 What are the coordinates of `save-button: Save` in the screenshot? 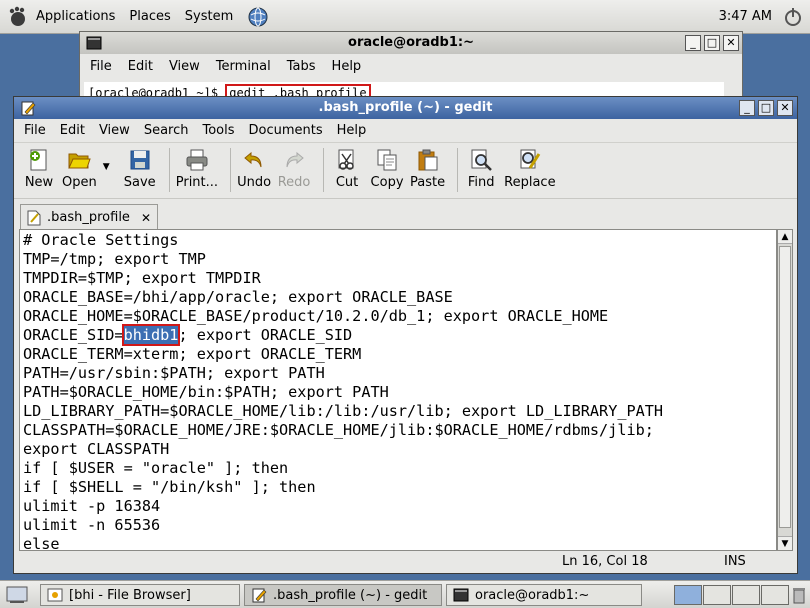 It's located at (140, 169).